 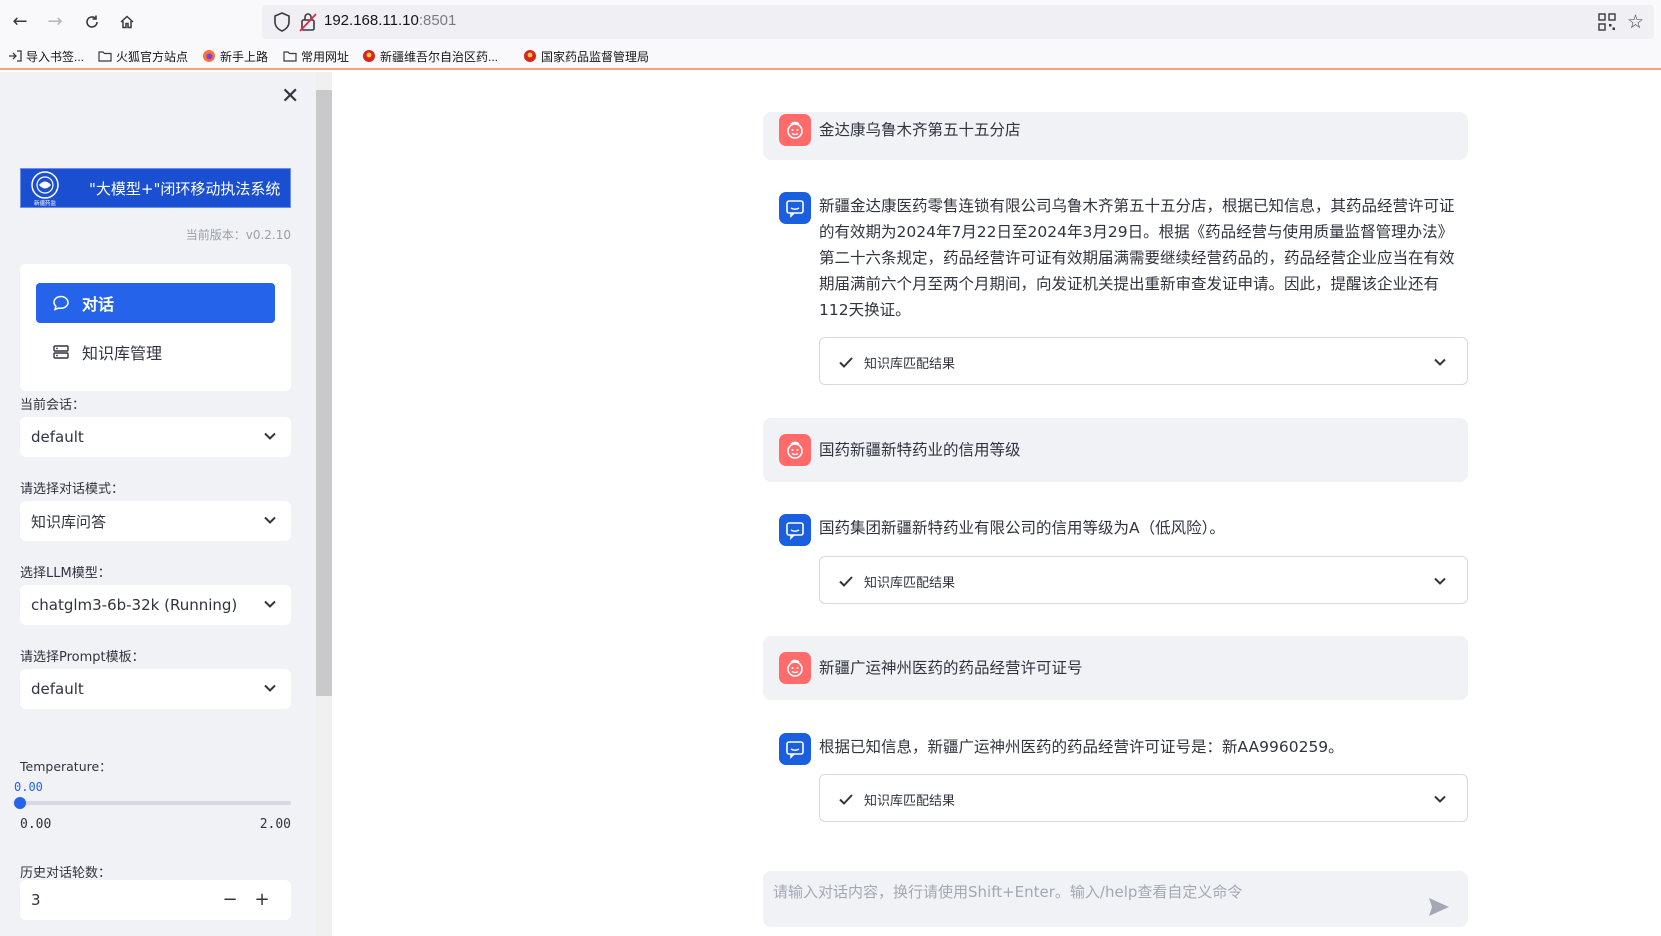 I want to click on llm-select: chatglm3-6b-32k (Running), so click(x=155, y=605).